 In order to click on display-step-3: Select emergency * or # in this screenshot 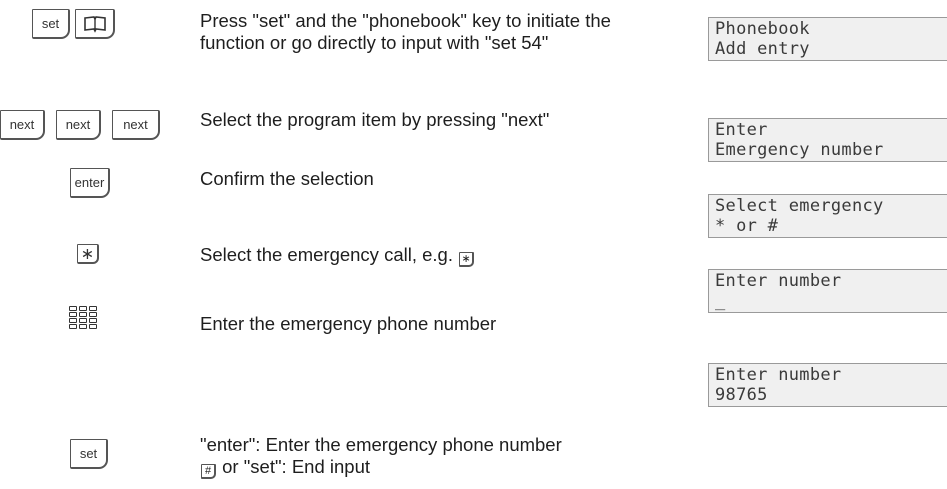, I will do `click(827, 216)`.